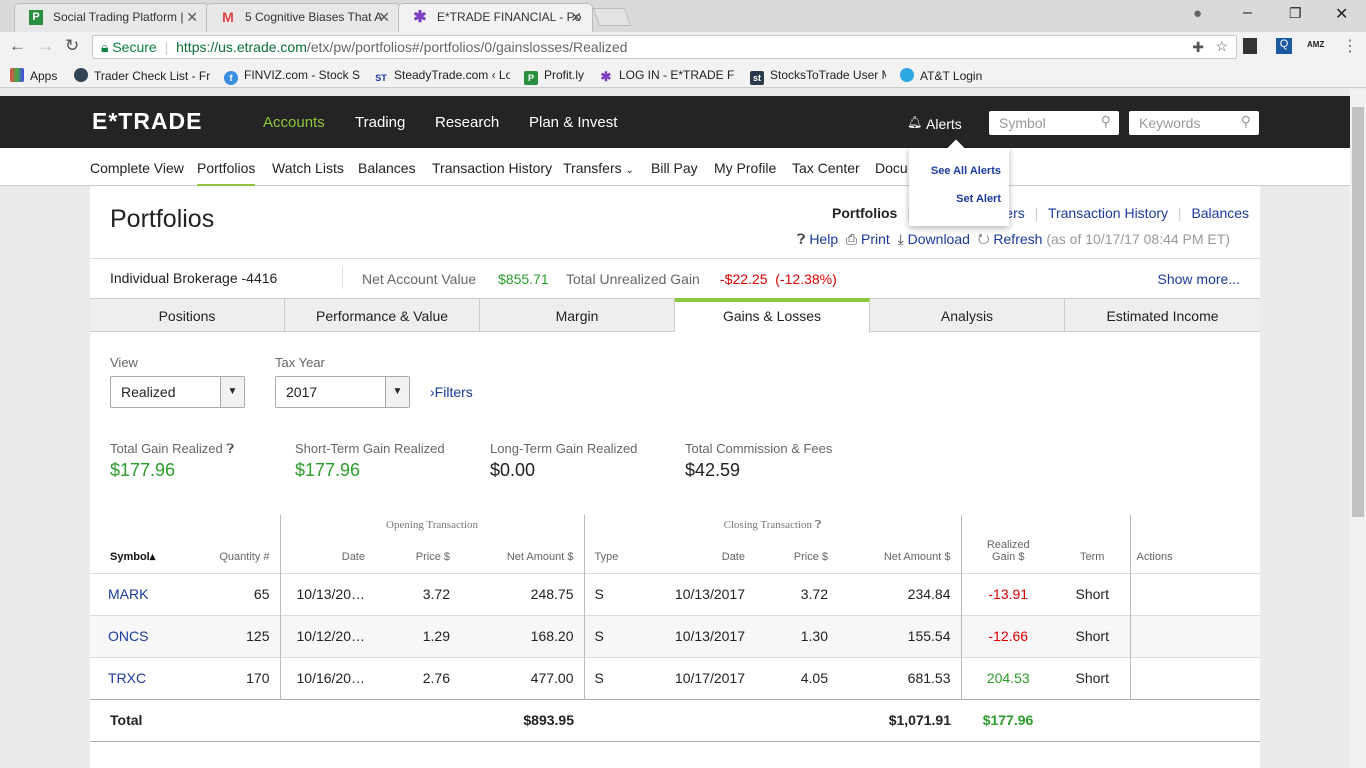 Image resolution: width=1366 pixels, height=768 pixels. I want to click on subnav-documents: Docu, so click(891, 168).